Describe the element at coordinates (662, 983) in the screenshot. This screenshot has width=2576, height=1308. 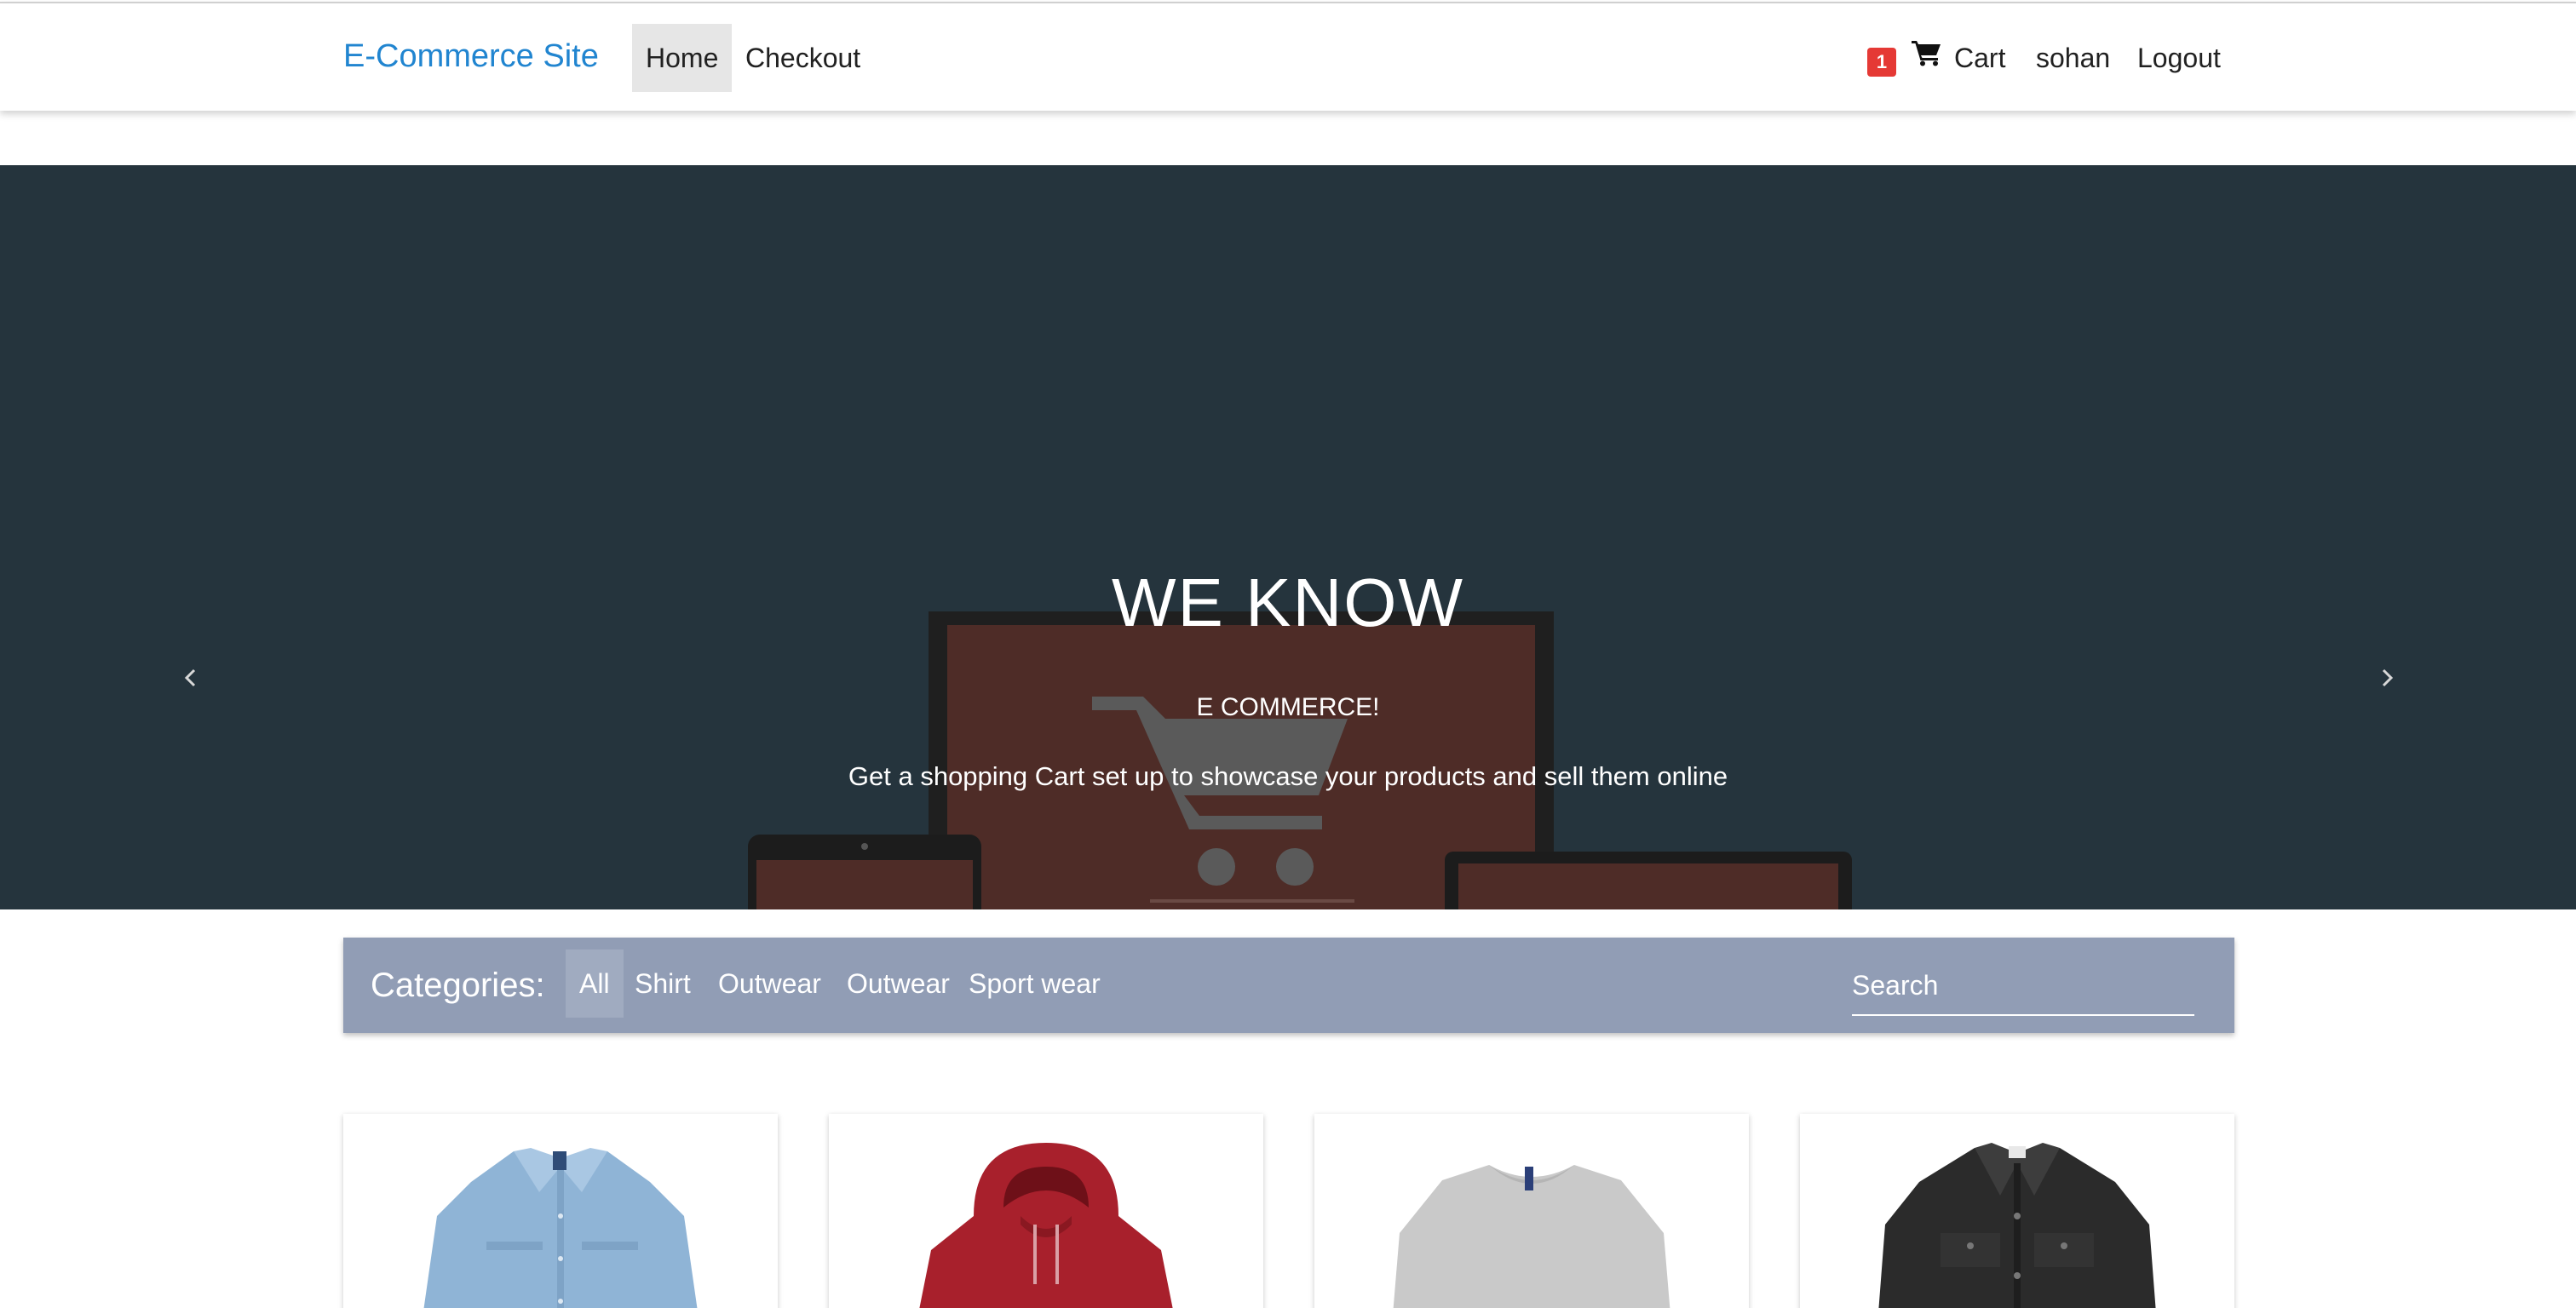
I see `category-shirt: Shirt` at that location.